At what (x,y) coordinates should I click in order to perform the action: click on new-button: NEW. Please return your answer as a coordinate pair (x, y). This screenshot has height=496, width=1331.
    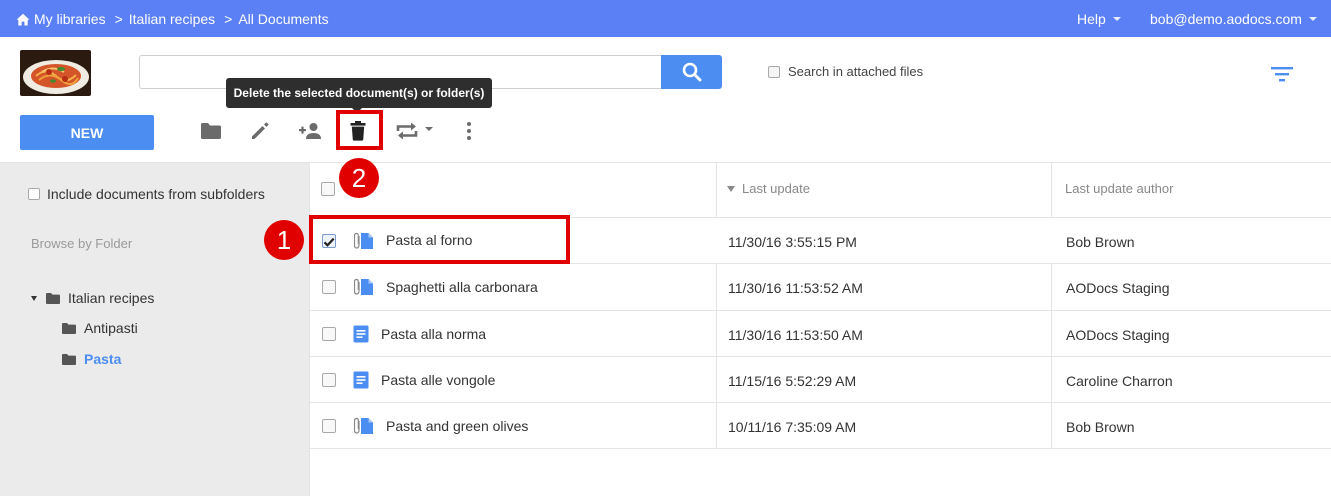
    Looking at the image, I should click on (87, 132).